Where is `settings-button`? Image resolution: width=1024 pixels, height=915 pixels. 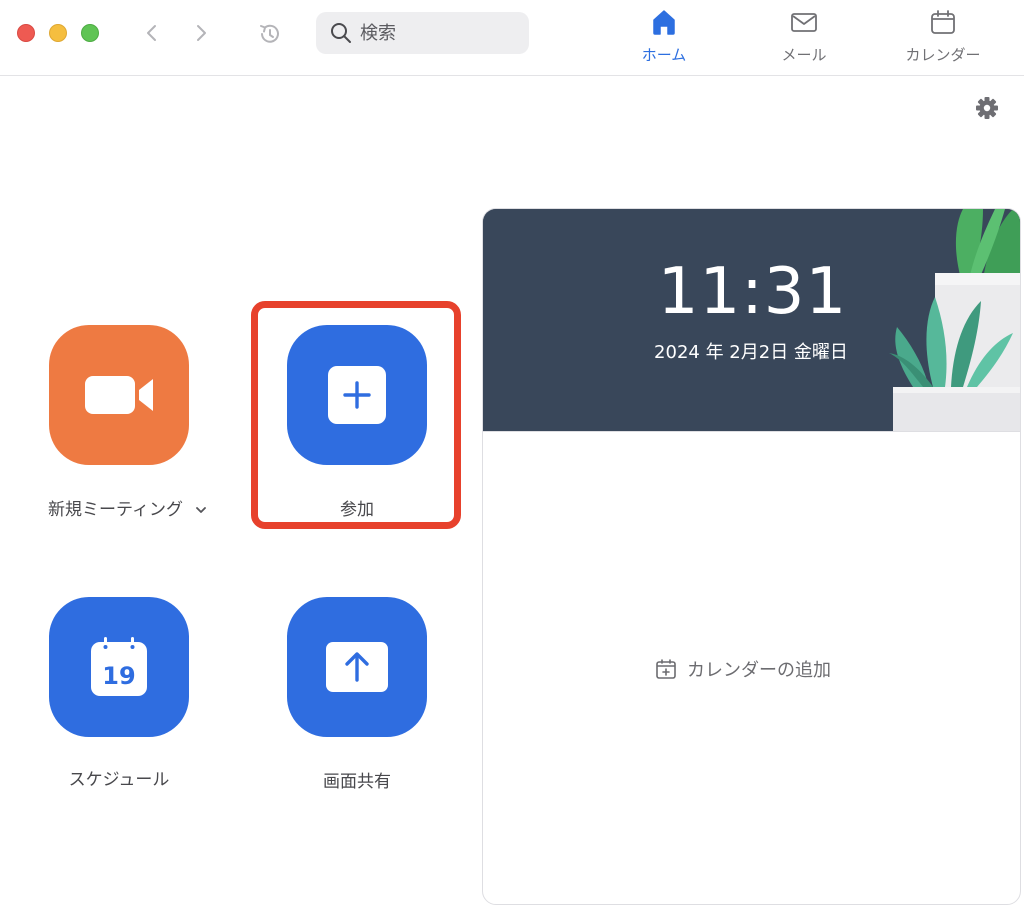 settings-button is located at coordinates (987, 108).